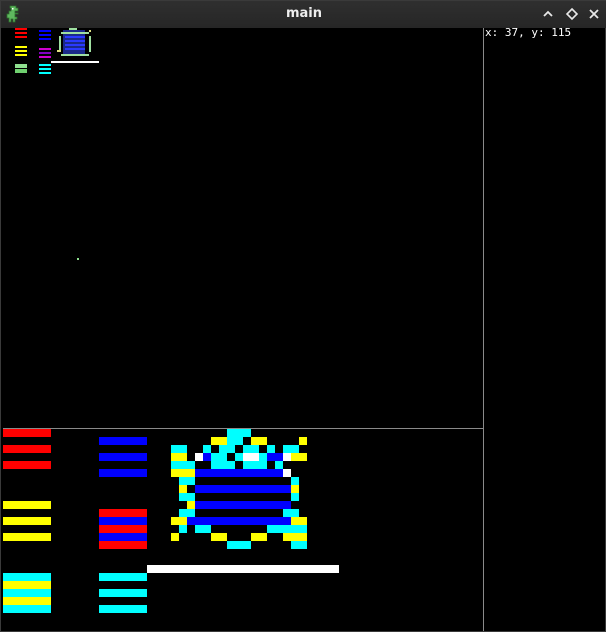  I want to click on sprite-preview-thumbnail, so click(74, 42).